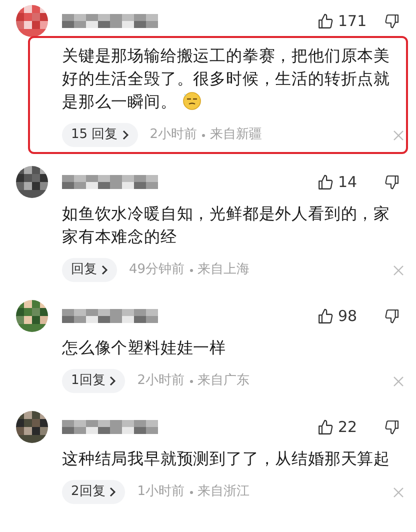 This screenshot has width=416, height=532. Describe the element at coordinates (144, 348) in the screenshot. I see `comment-text: 怎么像个塑料娃娃一样` at that location.